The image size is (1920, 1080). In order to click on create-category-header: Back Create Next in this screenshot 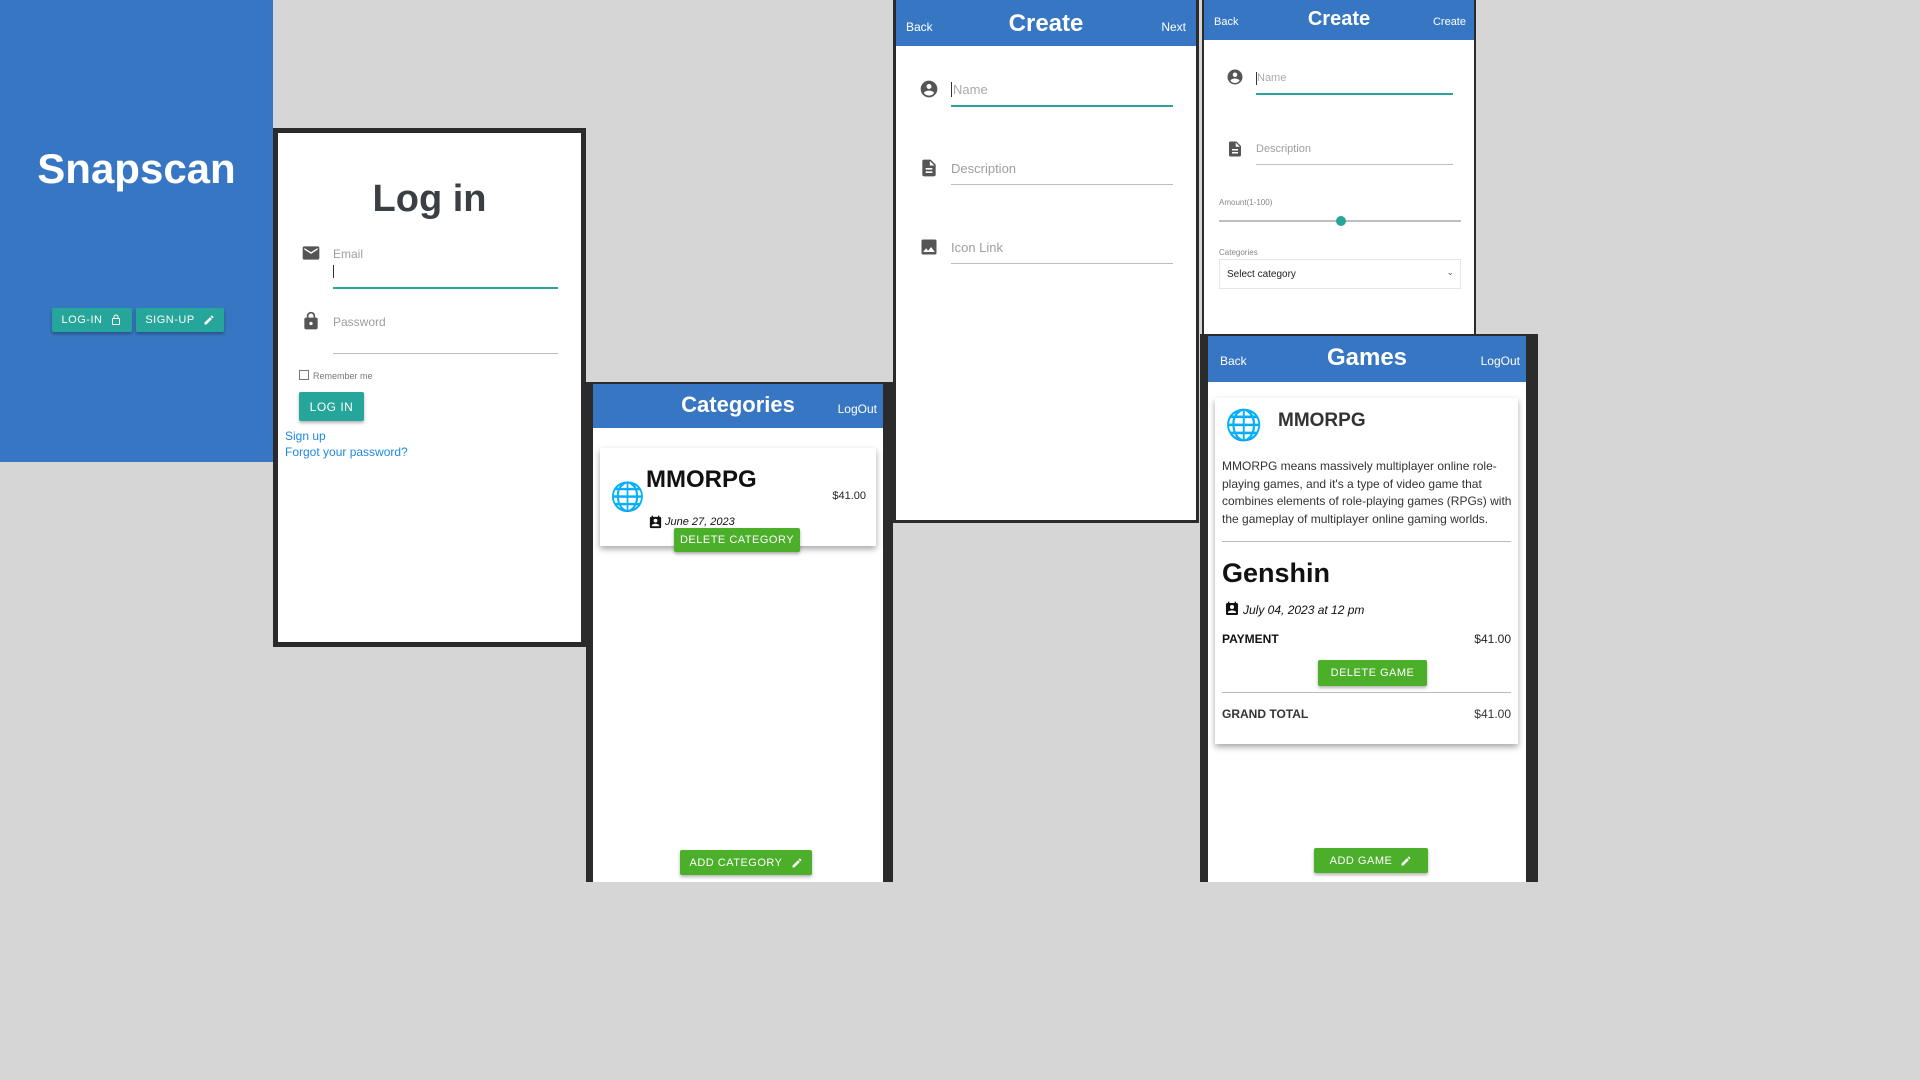, I will do `click(1046, 23)`.